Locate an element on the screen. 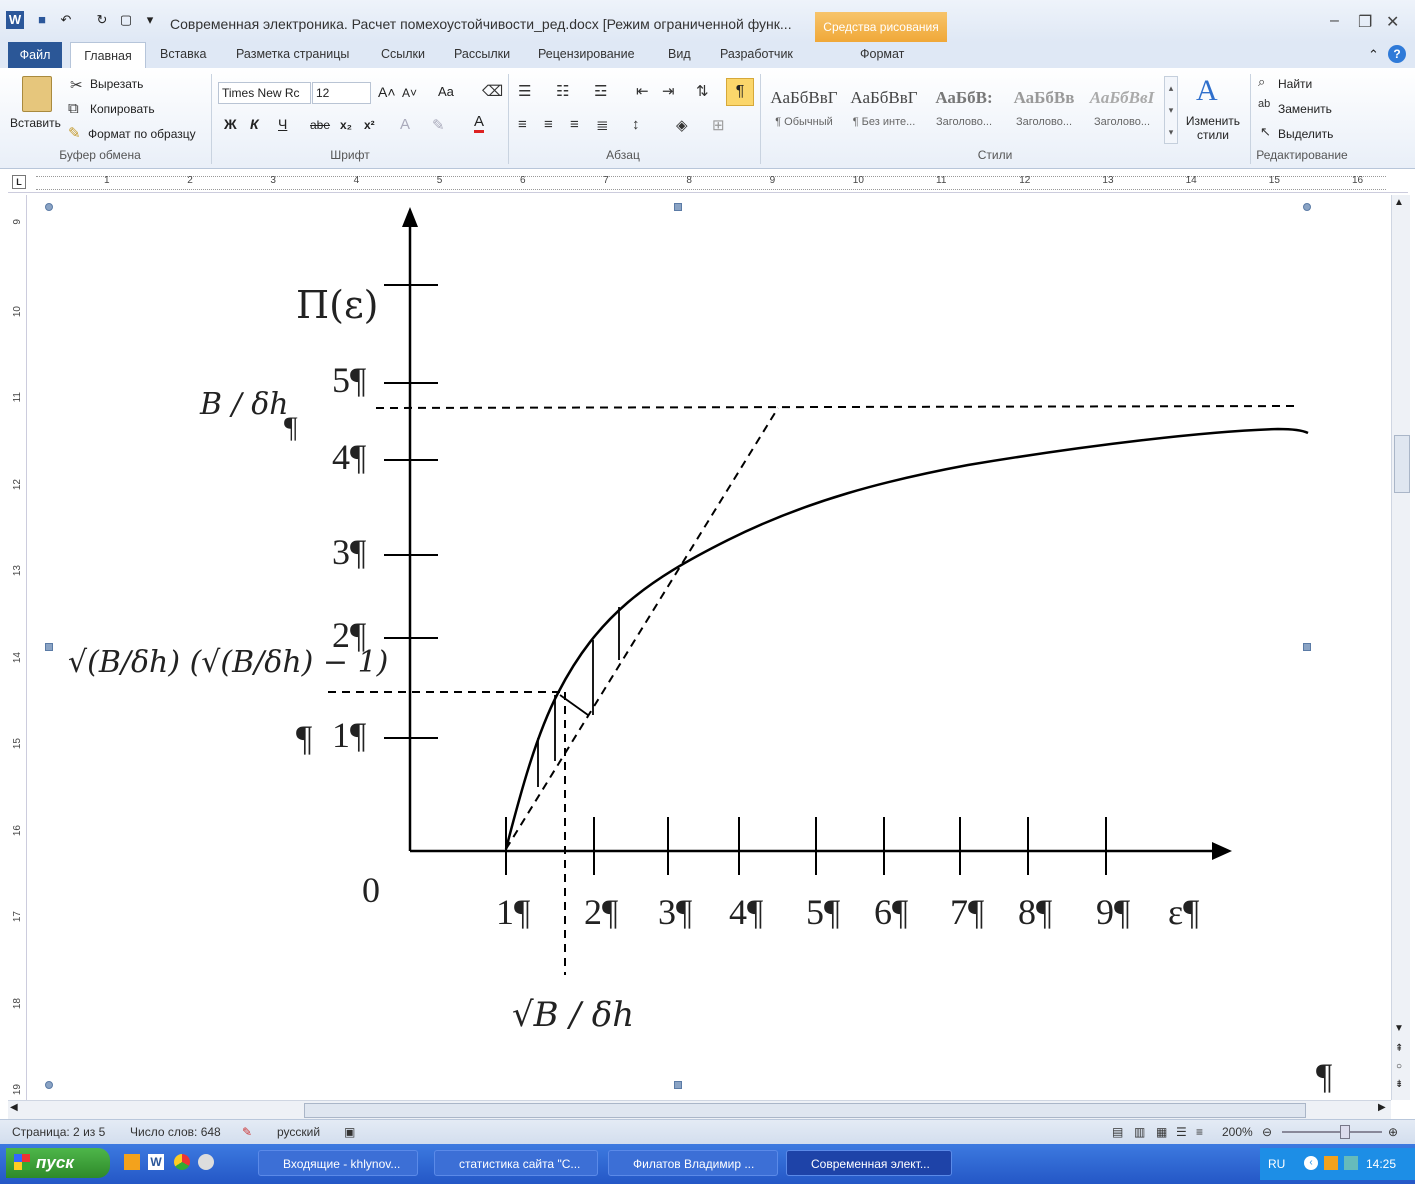 This screenshot has height=1184, width=1415. draft-icon: ≡ is located at coordinates (1199, 1132).